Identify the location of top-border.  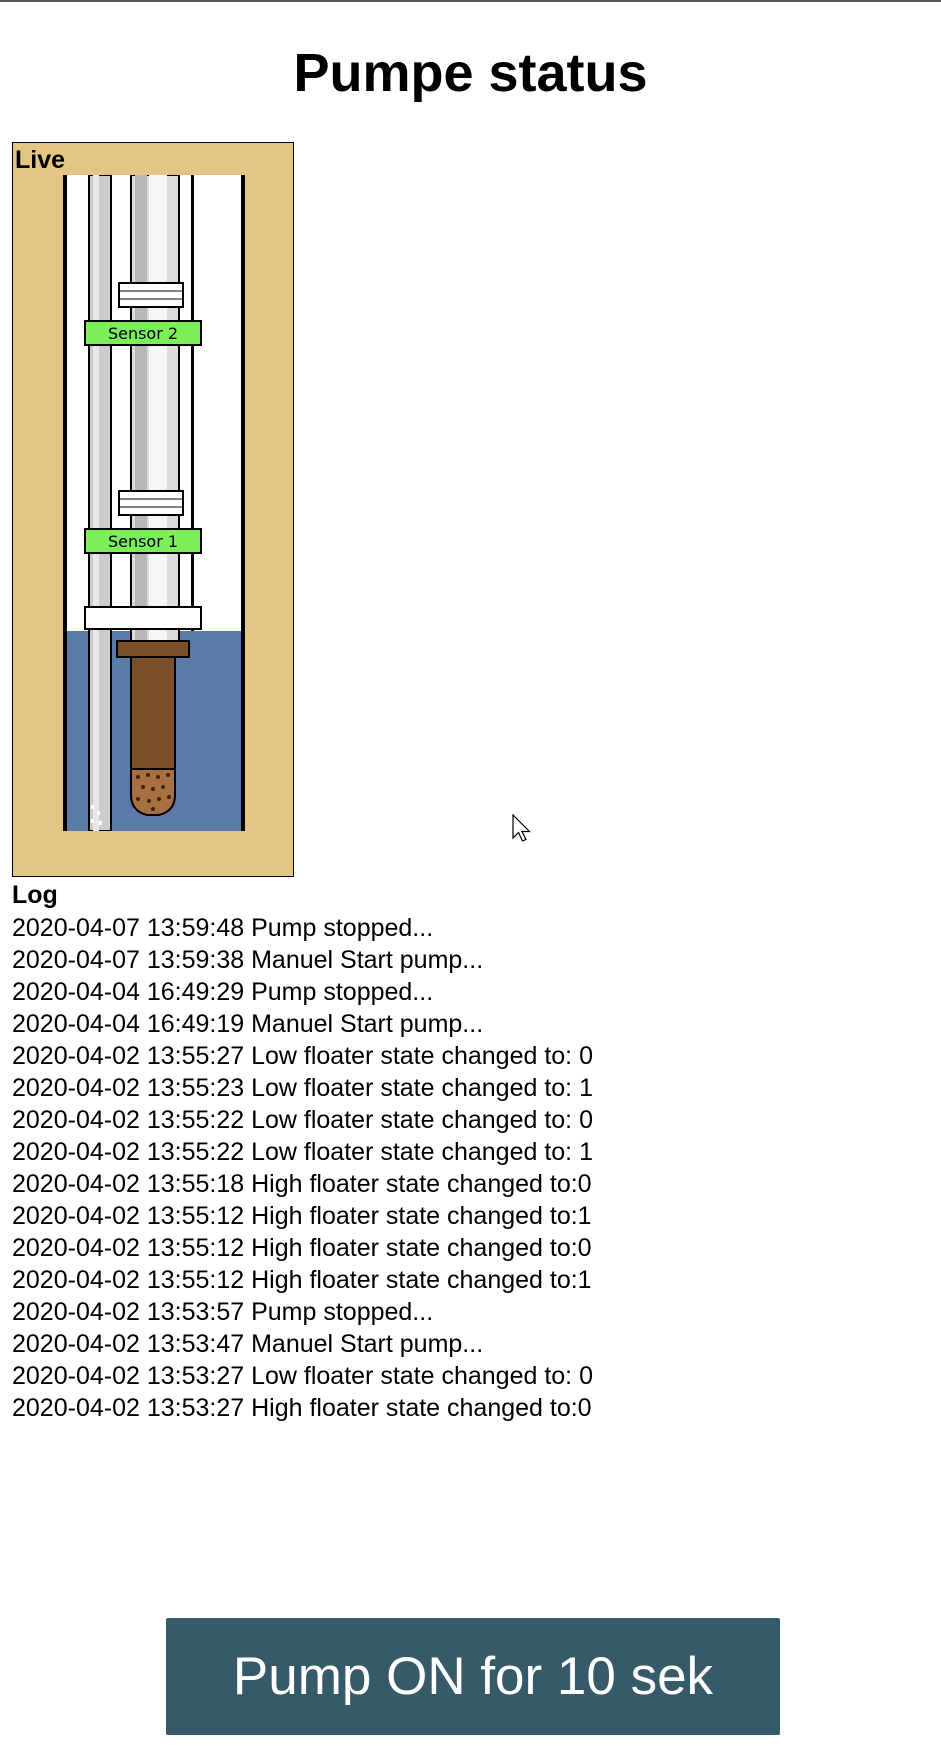
(470, 1).